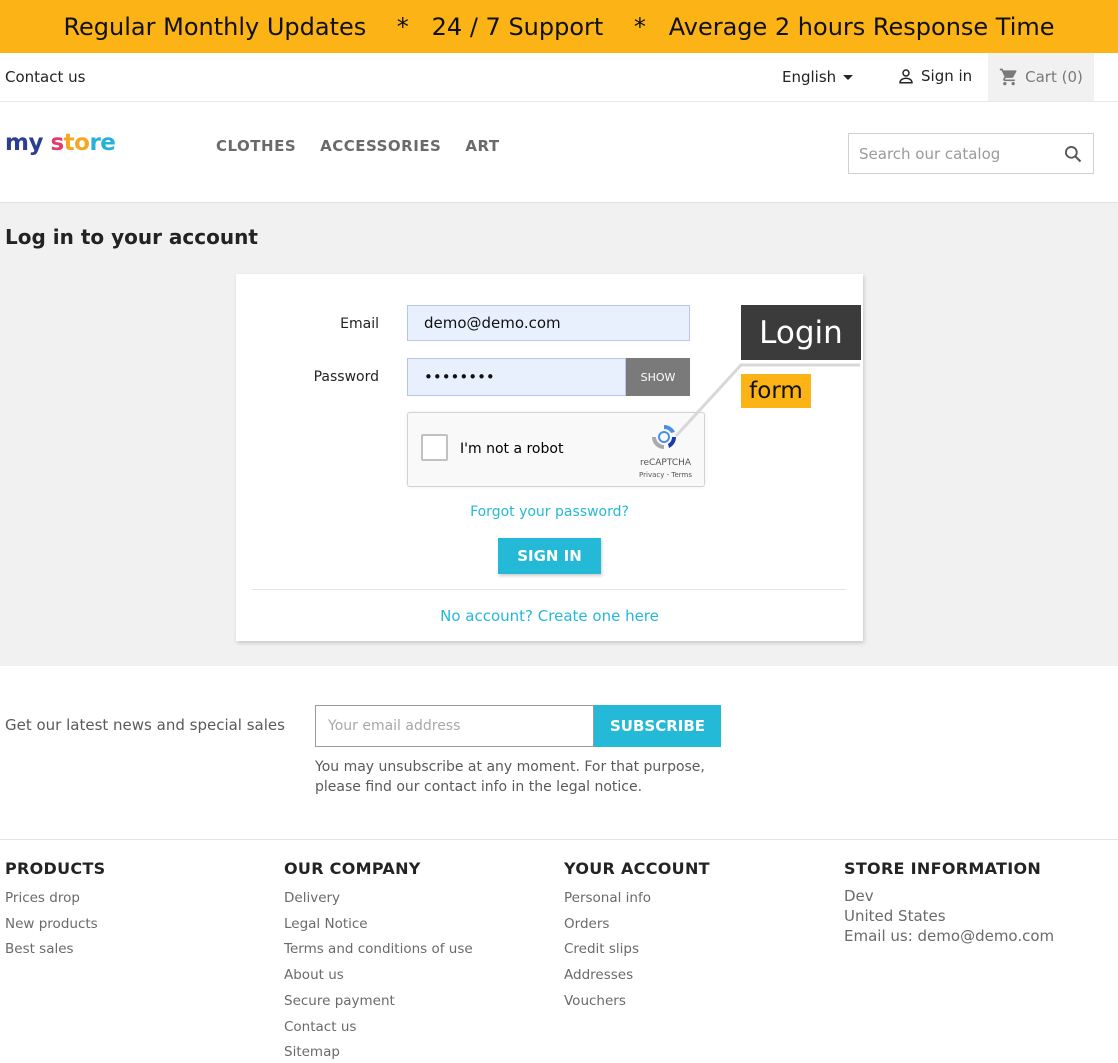 The width and height of the screenshot is (1118, 1063). Describe the element at coordinates (55, 925) in the screenshot. I see `footer-link: New products` at that location.